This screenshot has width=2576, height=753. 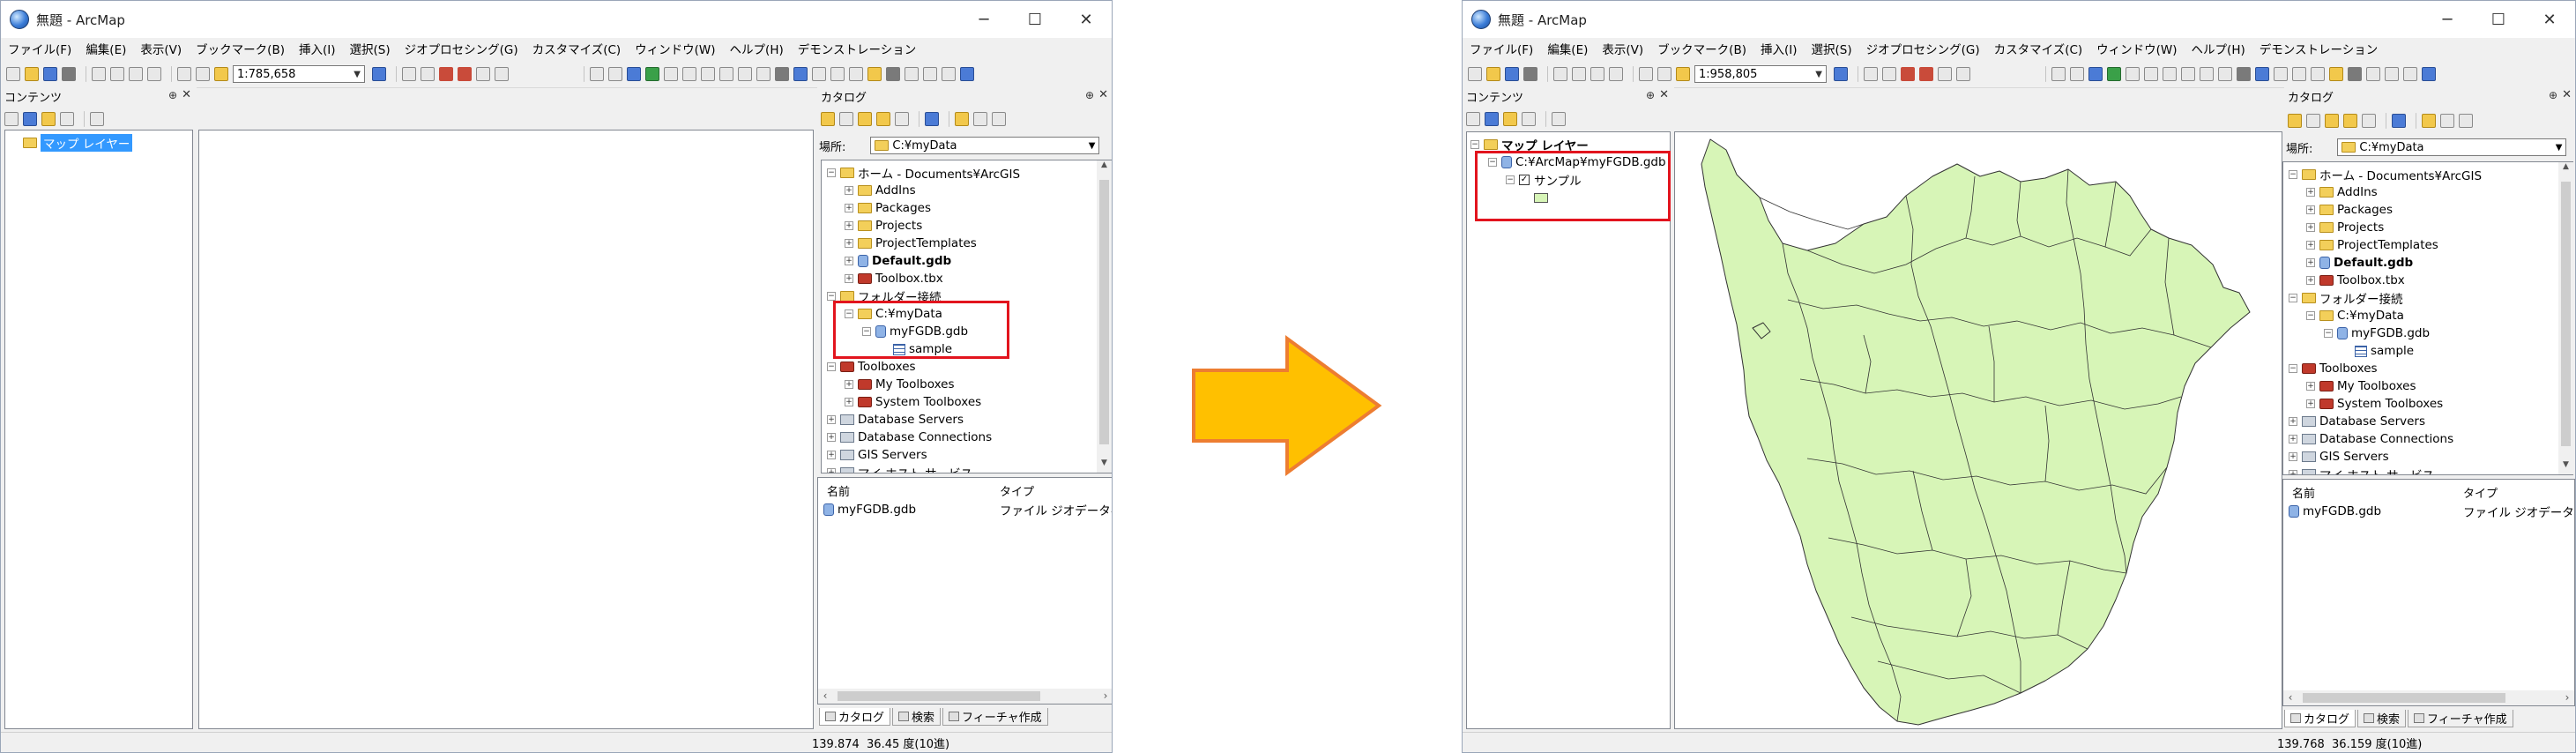 What do you see at coordinates (1105, 696) in the screenshot?
I see `scroll-right-icon: ›` at bounding box center [1105, 696].